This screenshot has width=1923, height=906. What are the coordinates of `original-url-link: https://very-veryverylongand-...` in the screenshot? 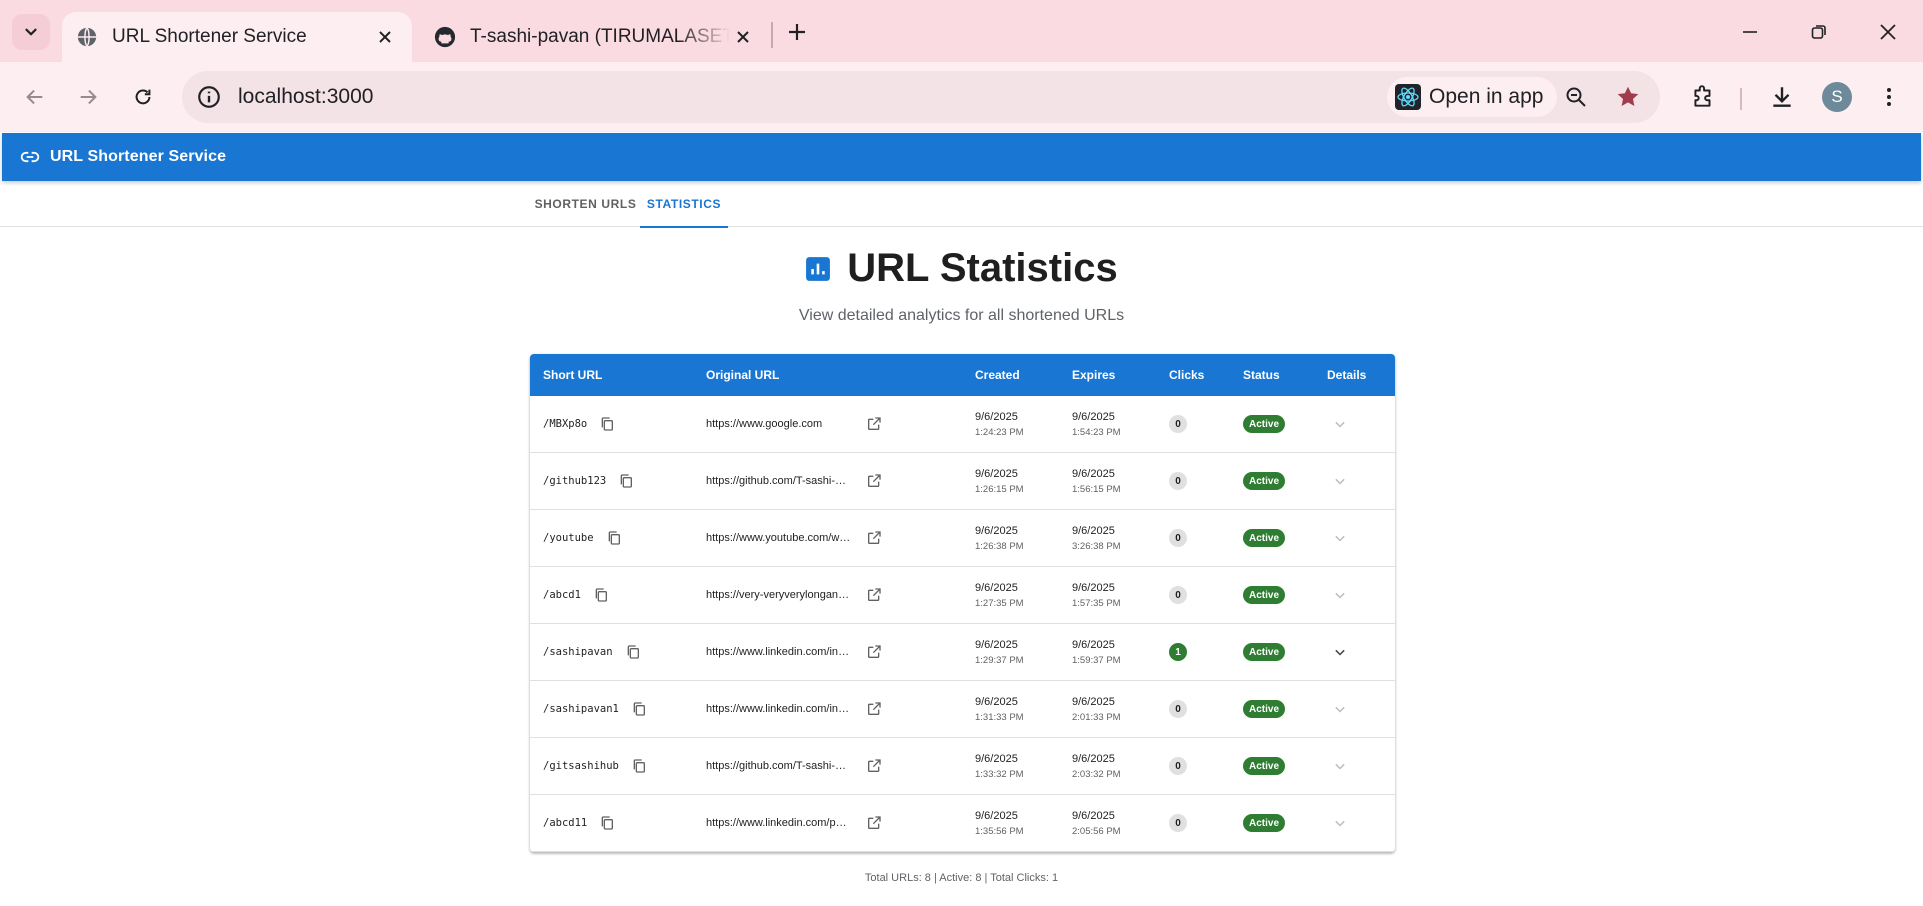 It's located at (779, 595).